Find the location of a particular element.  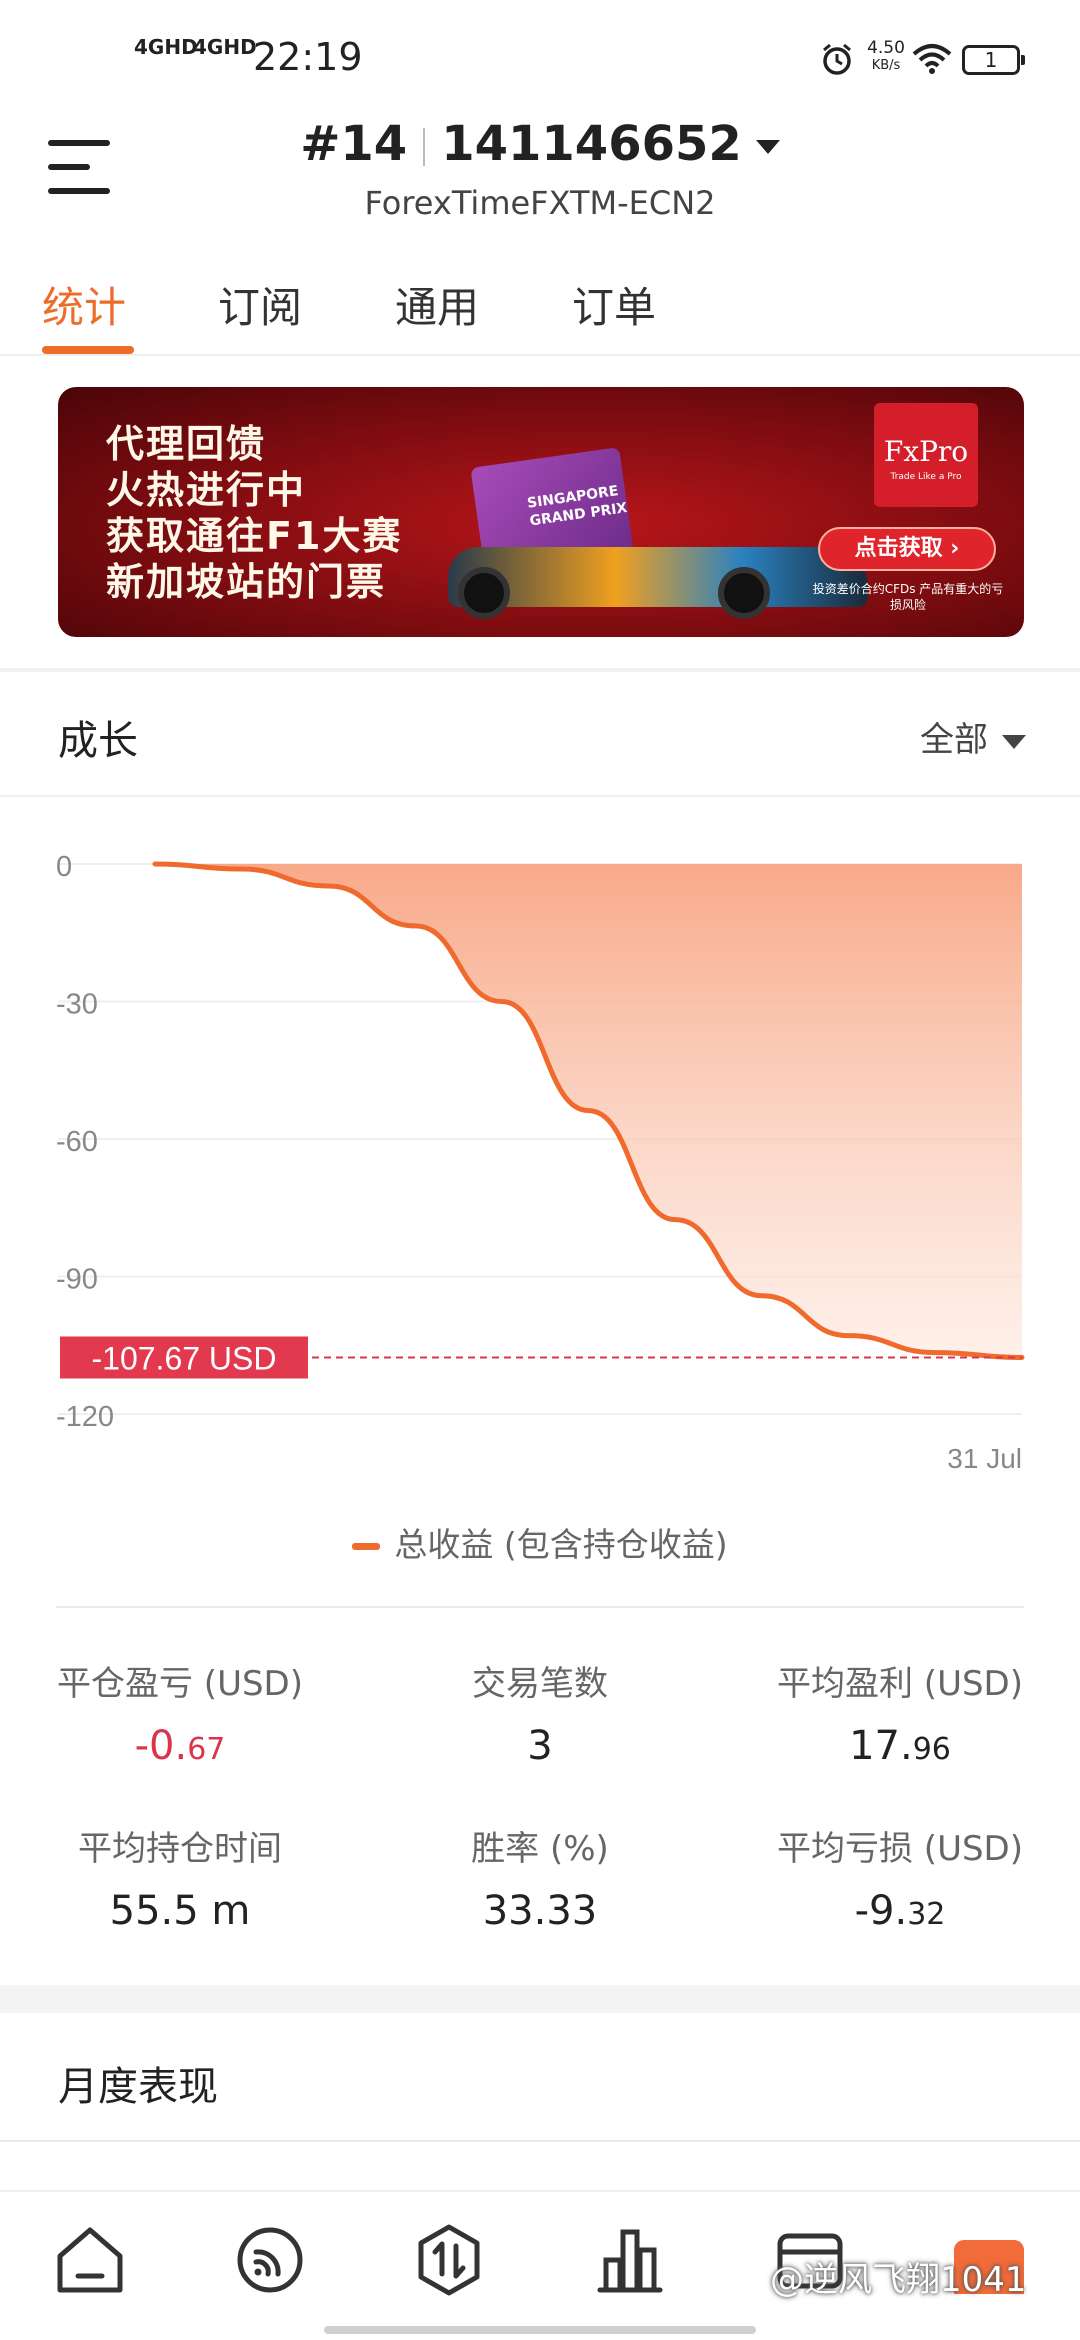

y-tick-label: -90 is located at coordinates (77, 1280).